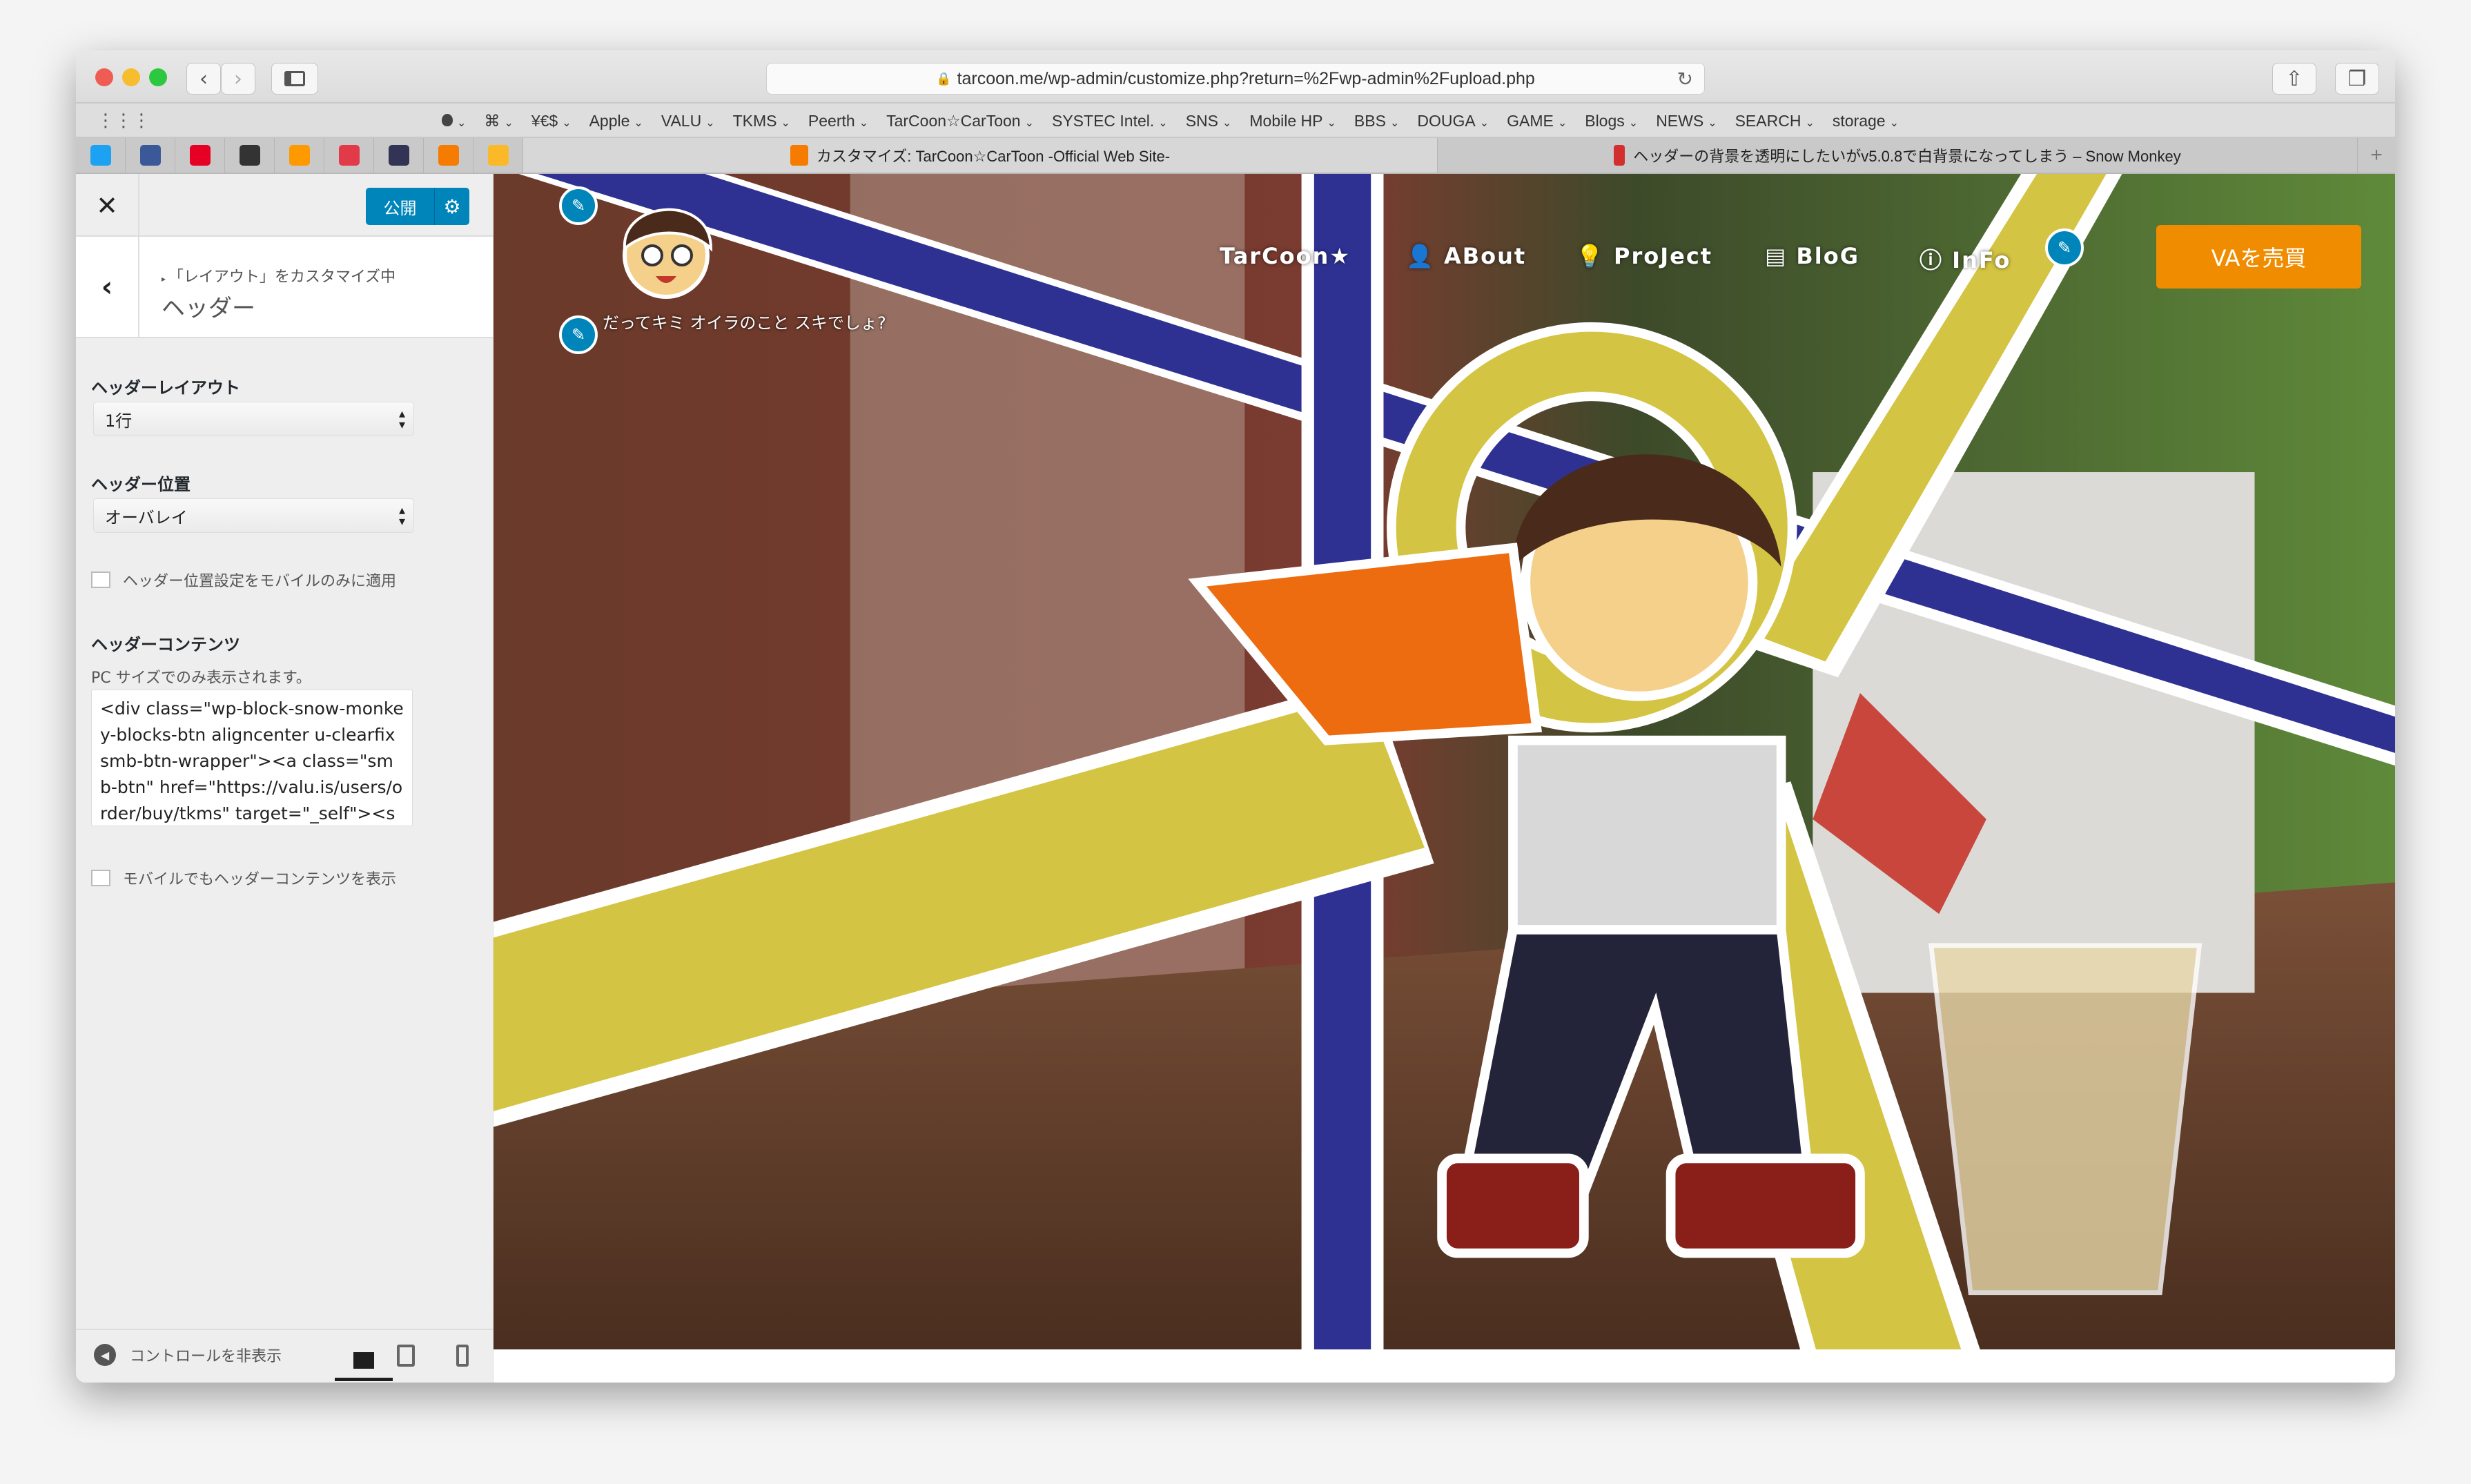  What do you see at coordinates (1595, 256) in the screenshot?
I see `lightbulb-icon: 💡` at bounding box center [1595, 256].